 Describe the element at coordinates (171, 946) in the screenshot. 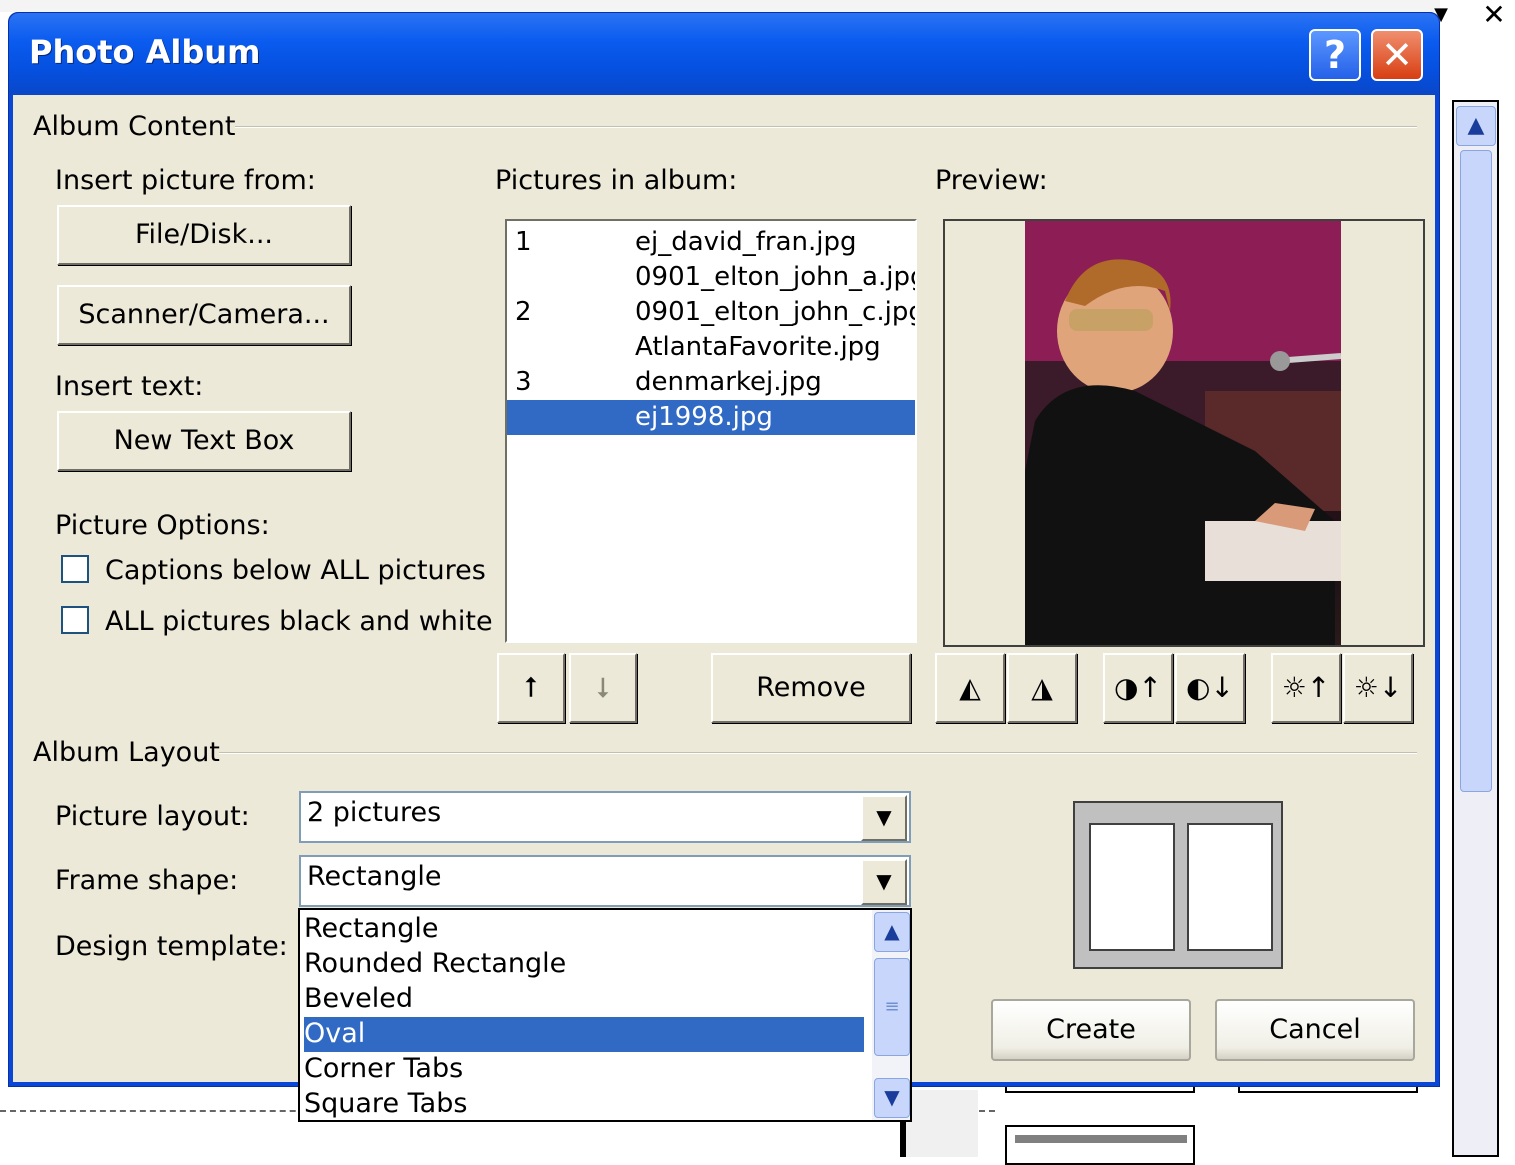

I see `design-template-label: Design template:` at that location.